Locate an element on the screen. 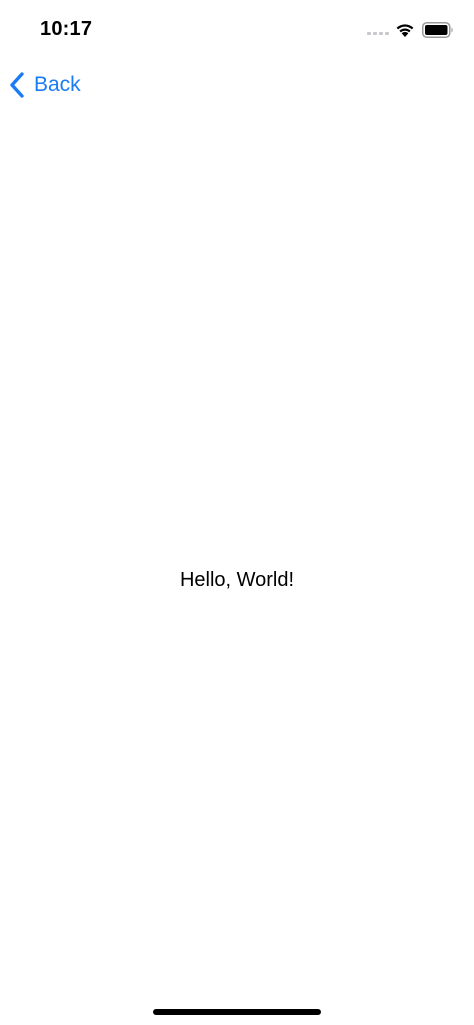 Image resolution: width=474 pixels, height=1025 pixels. home-indicator is located at coordinates (237, 1012).